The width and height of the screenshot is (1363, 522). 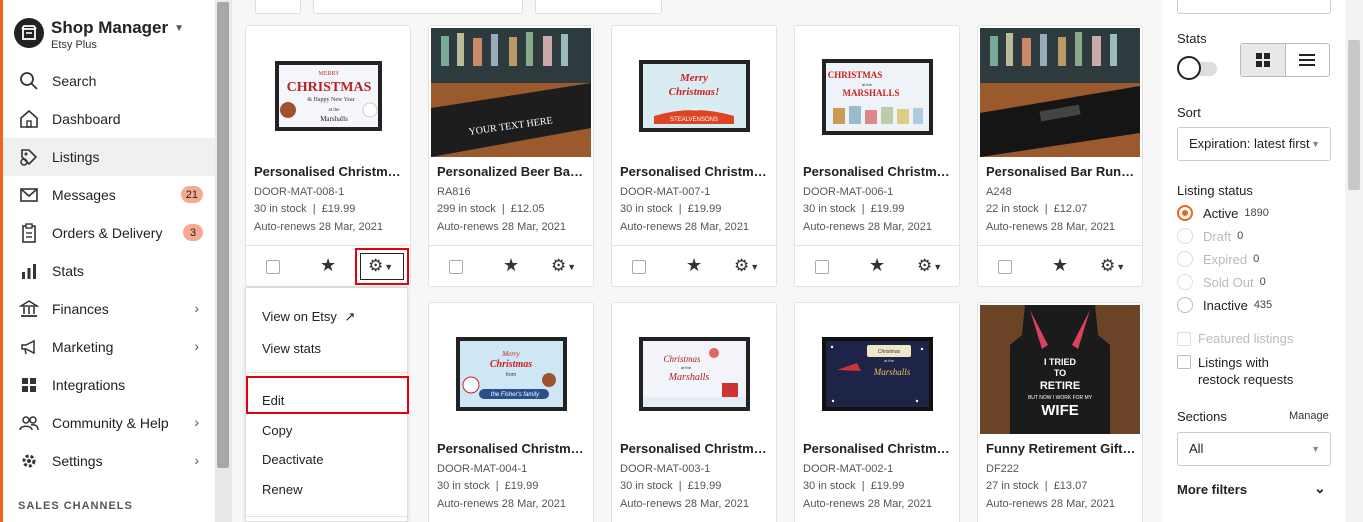 What do you see at coordinates (1315, 449) in the screenshot?
I see `chevron-down-icon: ▼` at bounding box center [1315, 449].